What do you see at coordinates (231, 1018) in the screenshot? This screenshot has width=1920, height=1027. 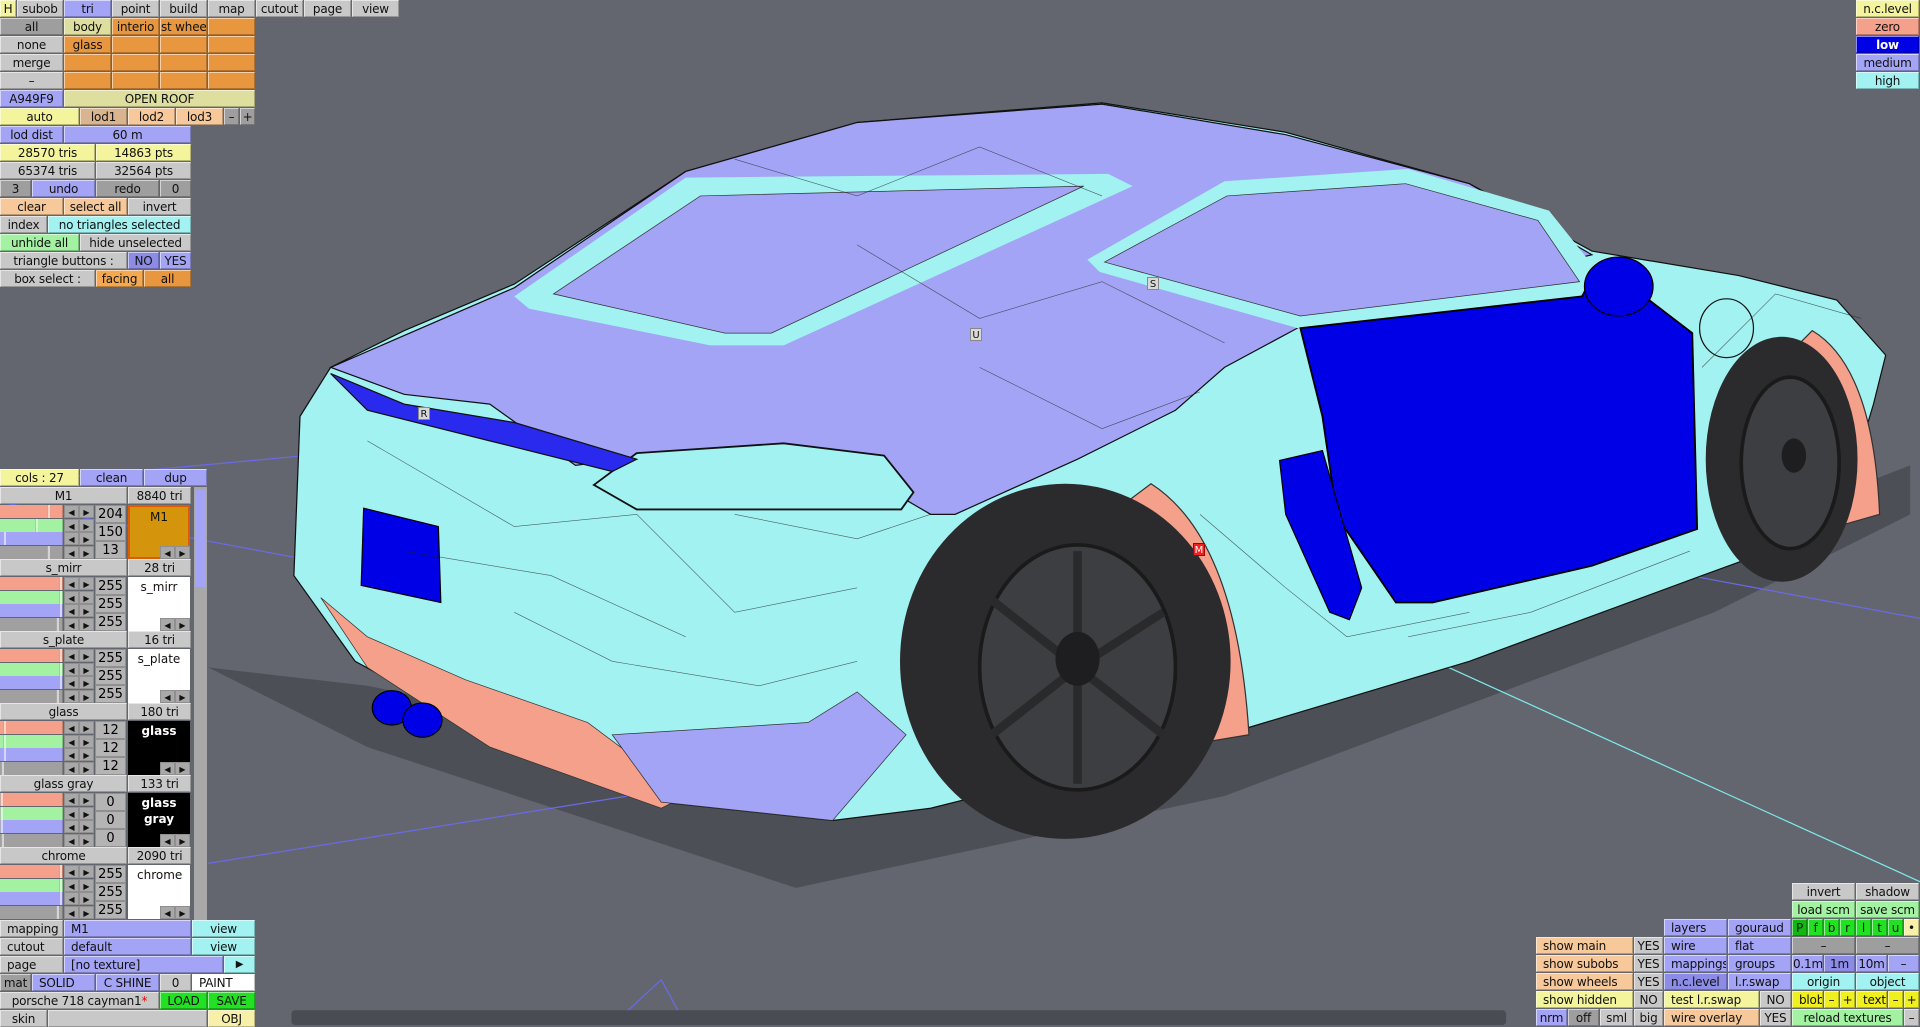 I see `obj-button: OBJ` at bounding box center [231, 1018].